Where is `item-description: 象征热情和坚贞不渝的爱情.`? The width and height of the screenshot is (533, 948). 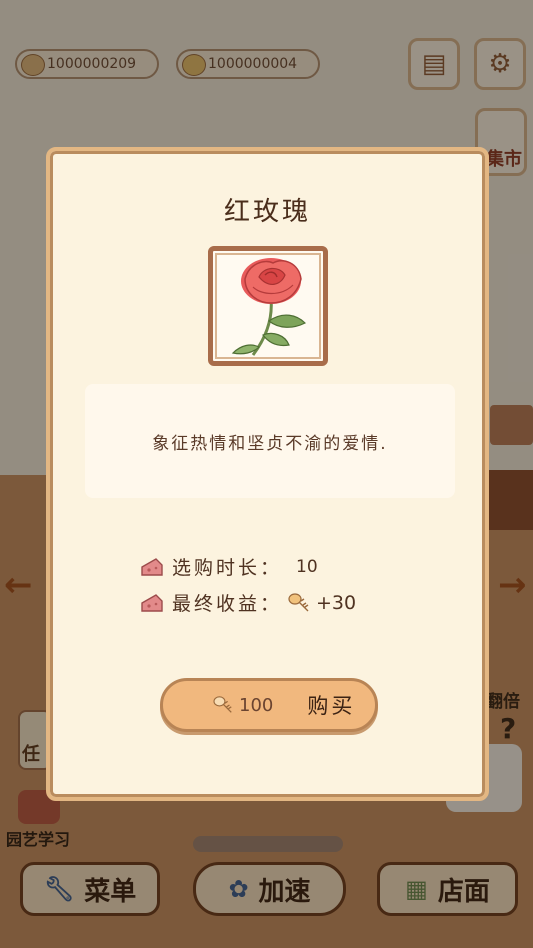 item-description: 象征热情和坚贞不渝的爱情. is located at coordinates (270, 443).